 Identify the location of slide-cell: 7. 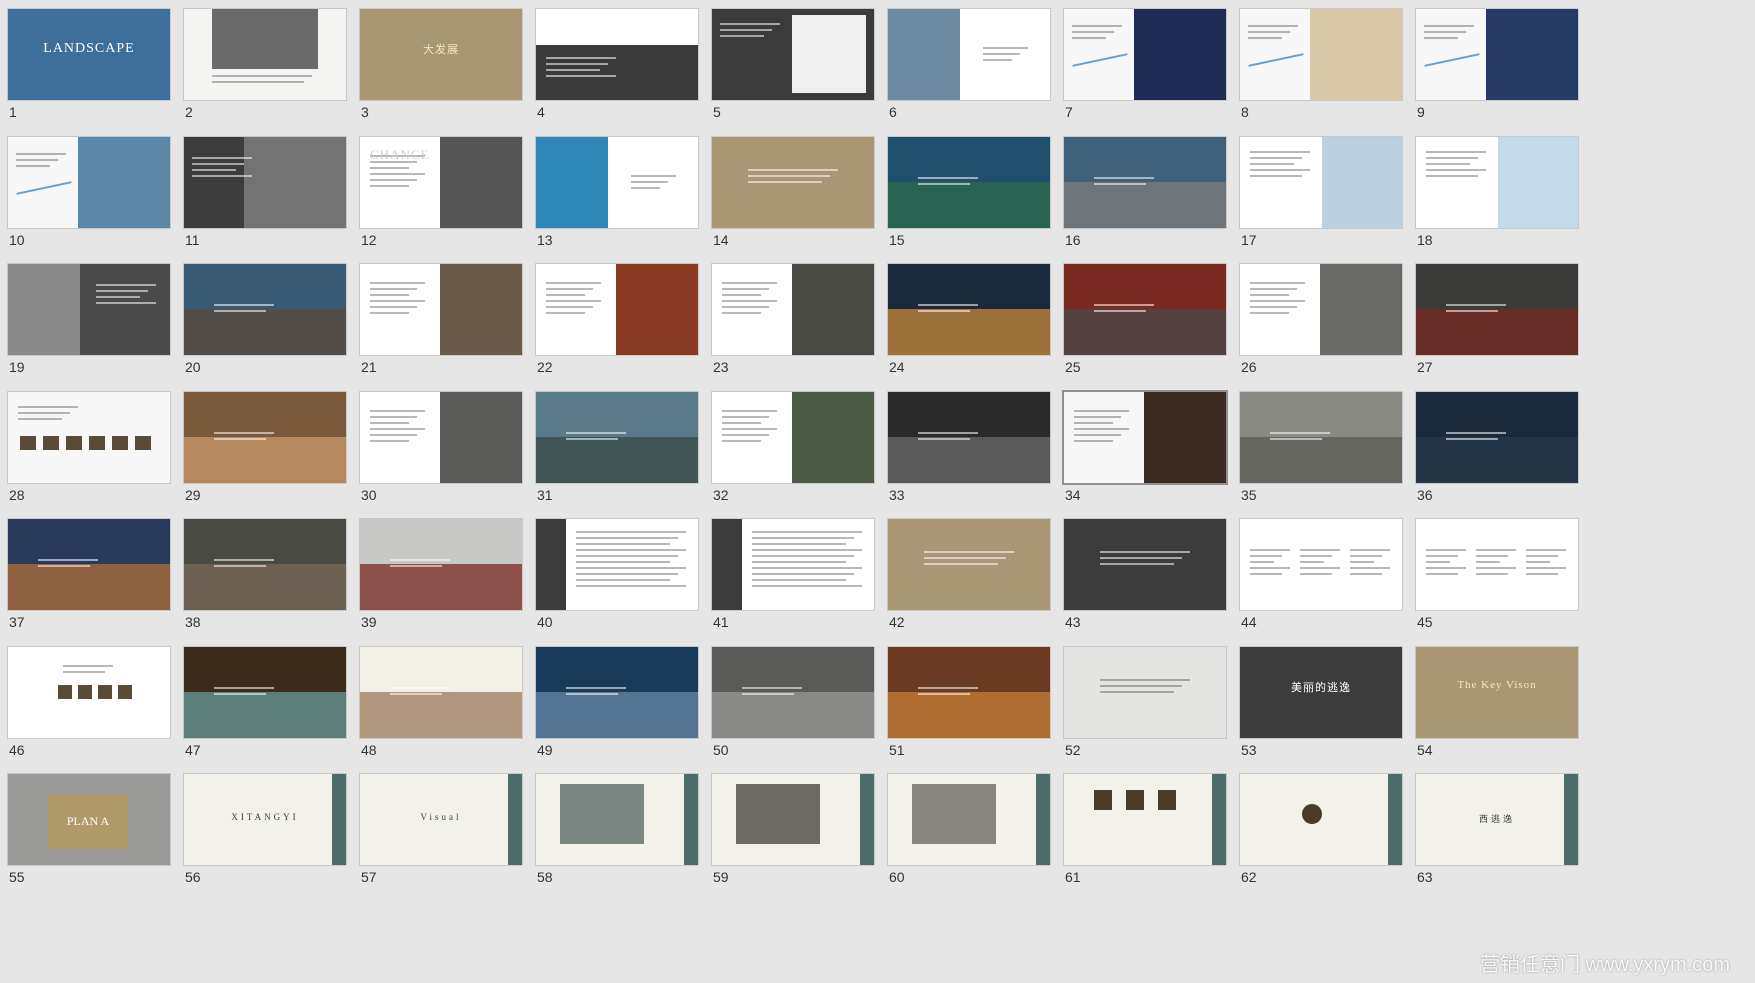
(1141, 64).